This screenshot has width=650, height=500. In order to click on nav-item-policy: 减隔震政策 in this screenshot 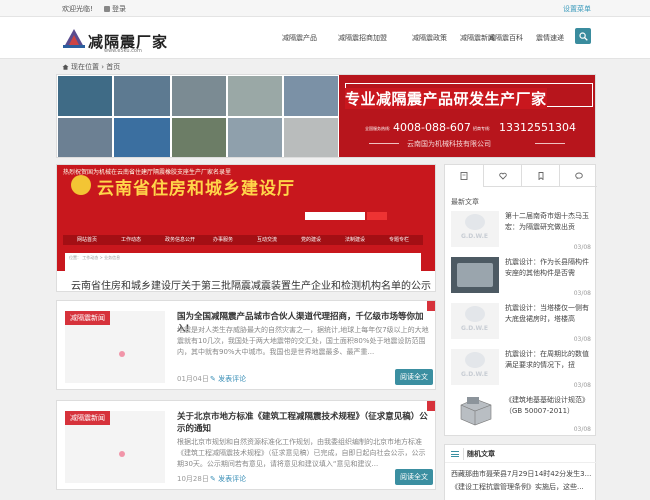, I will do `click(429, 38)`.